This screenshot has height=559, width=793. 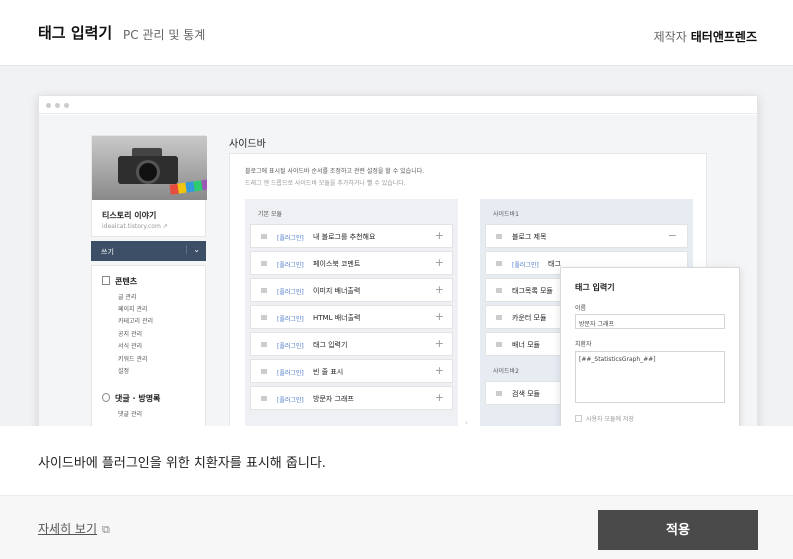 What do you see at coordinates (148, 172) in the screenshot?
I see `camera-icon` at bounding box center [148, 172].